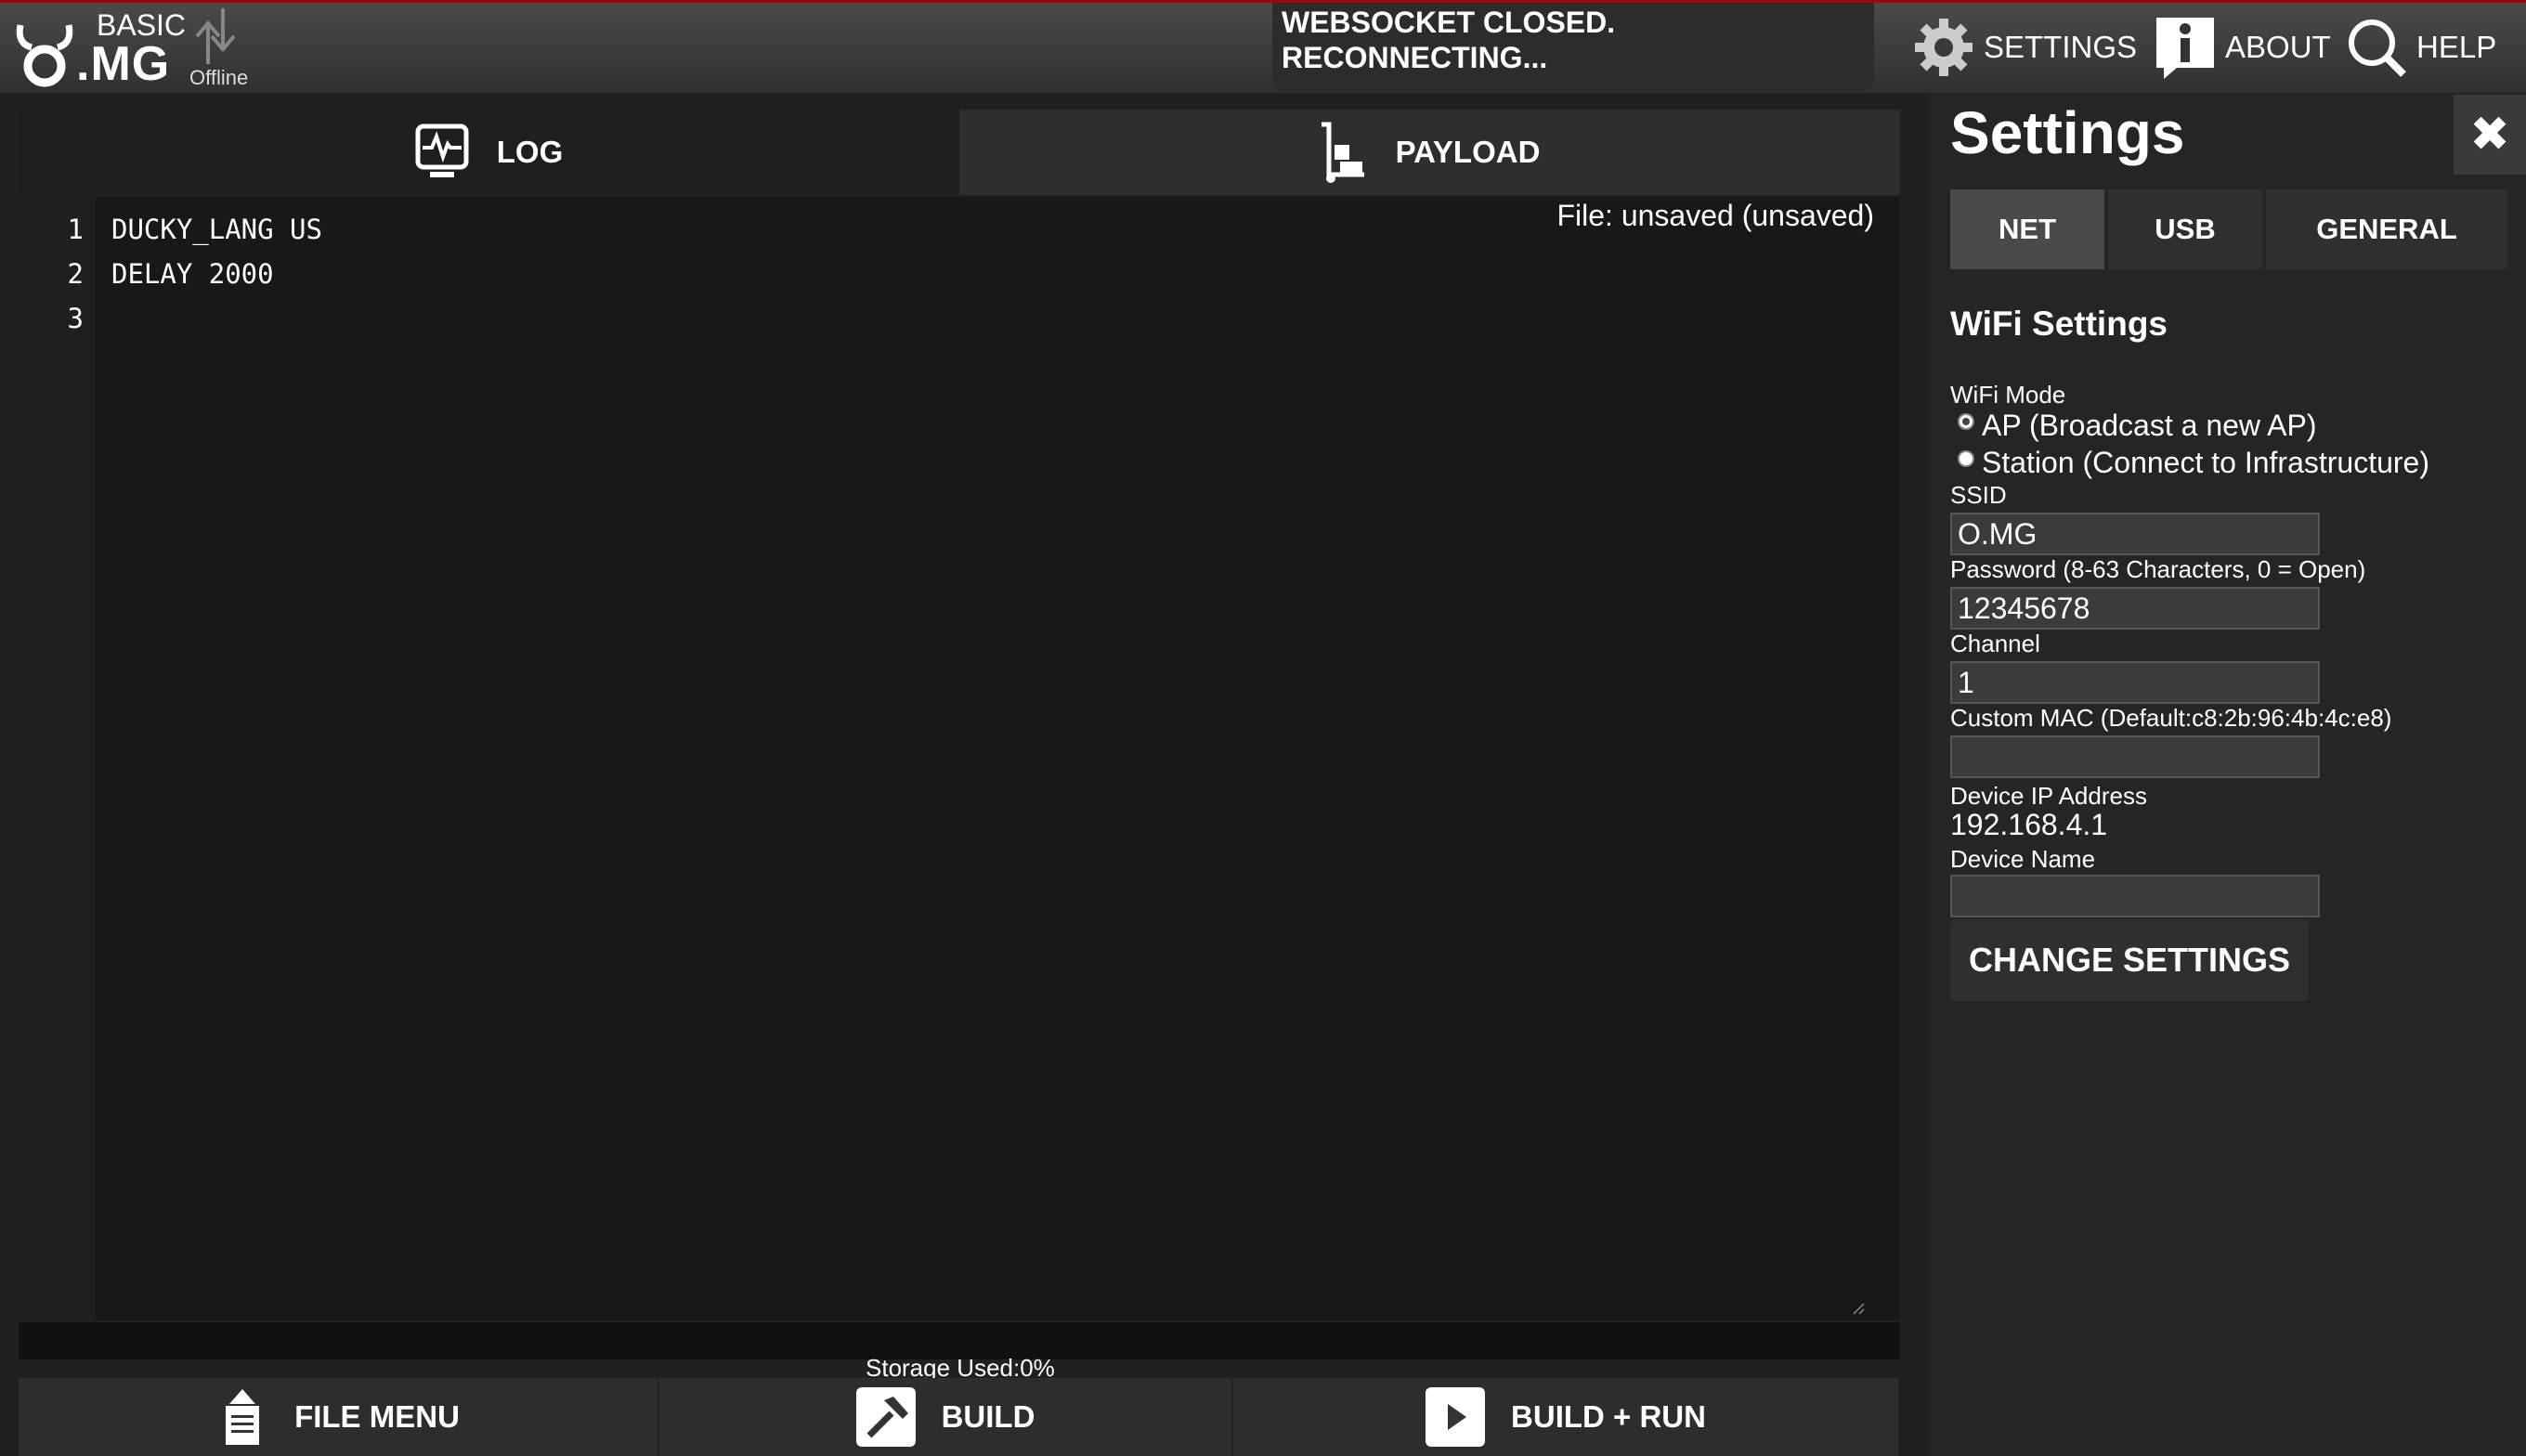 This screenshot has width=2526, height=1456. I want to click on build-button: BUILD, so click(946, 1417).